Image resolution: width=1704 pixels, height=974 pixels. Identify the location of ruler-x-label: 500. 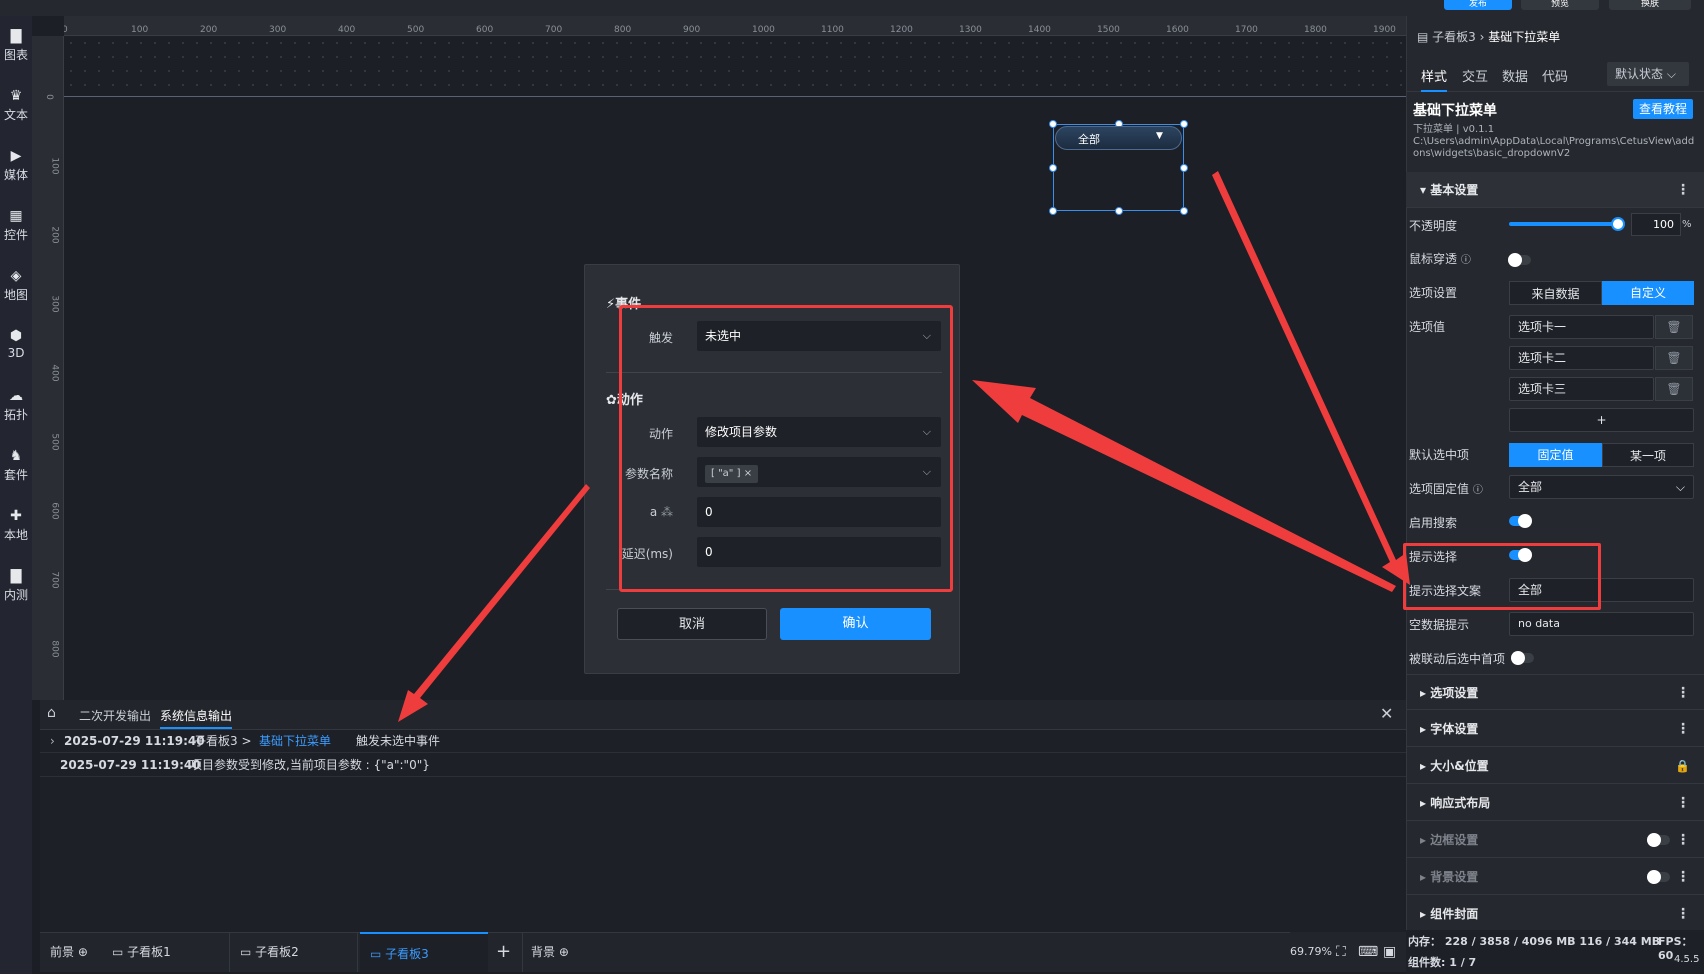
(416, 30).